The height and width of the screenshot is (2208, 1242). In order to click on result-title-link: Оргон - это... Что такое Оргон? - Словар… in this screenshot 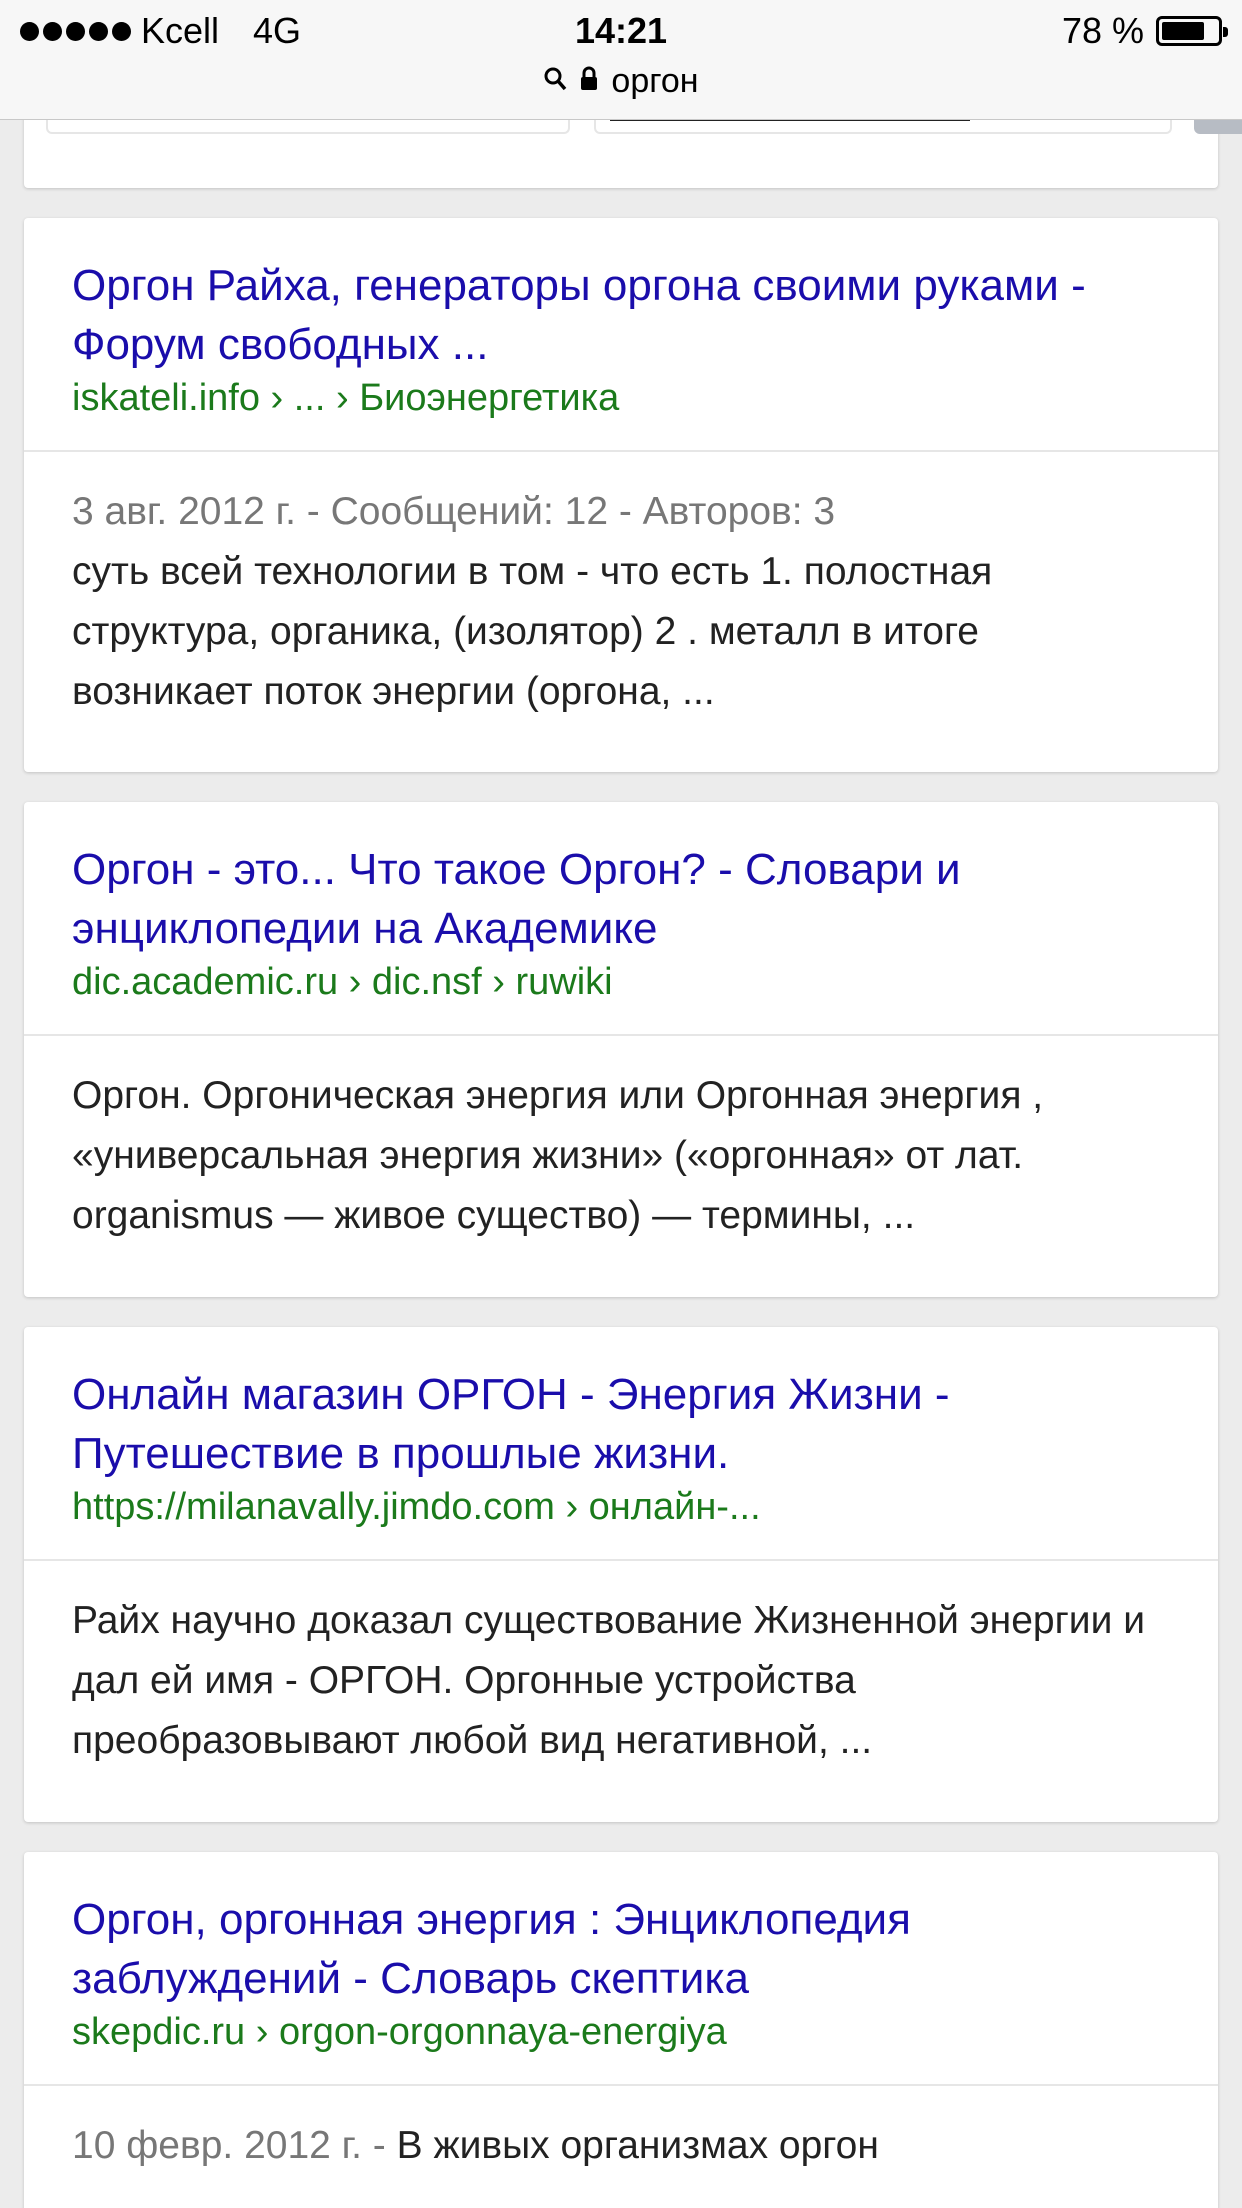, I will do `click(621, 880)`.